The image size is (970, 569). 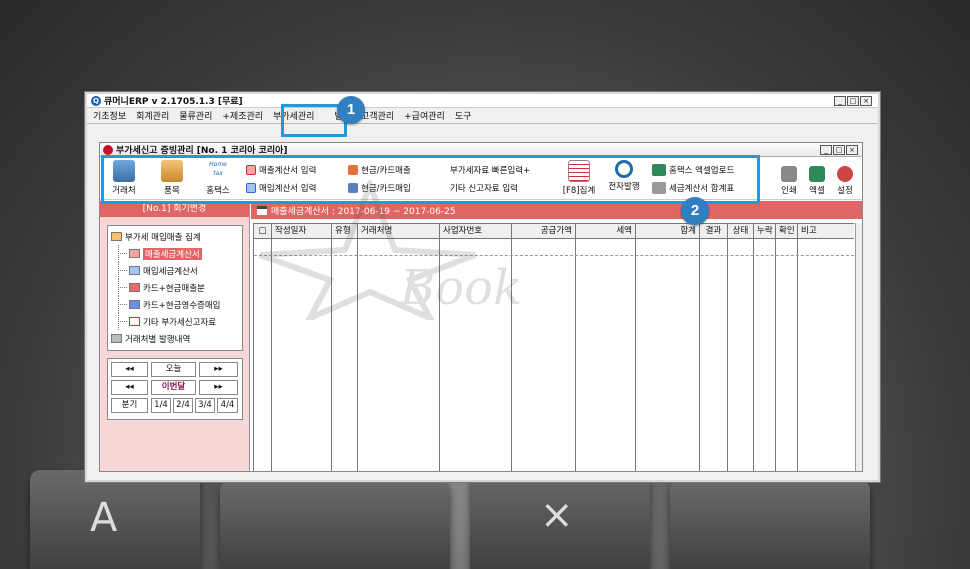 I want to click on excel-button: 엑셀, so click(x=817, y=178).